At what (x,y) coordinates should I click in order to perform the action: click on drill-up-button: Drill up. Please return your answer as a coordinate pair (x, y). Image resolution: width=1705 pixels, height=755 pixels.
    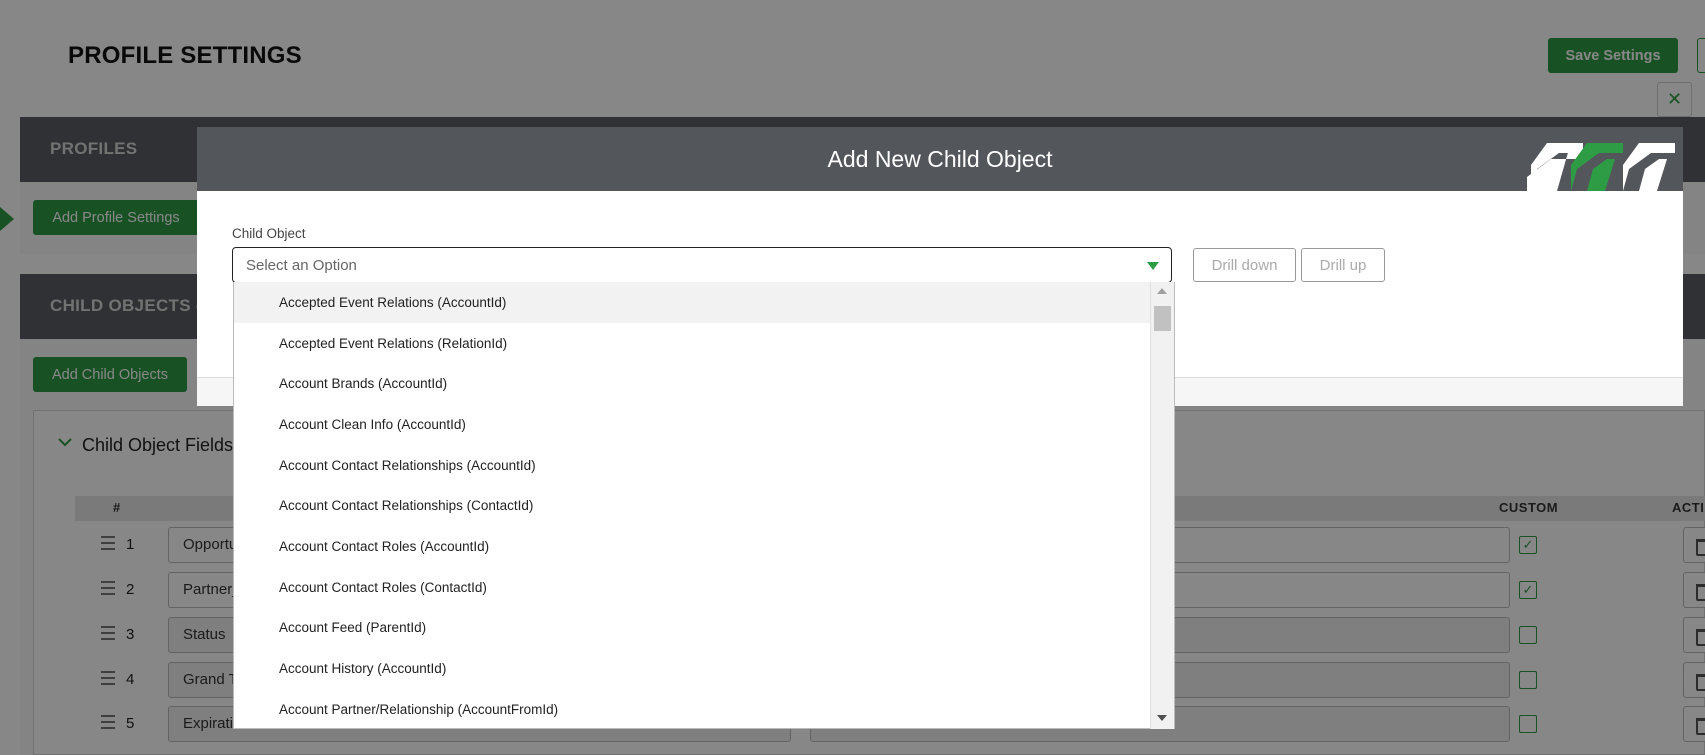
    Looking at the image, I should click on (1343, 265).